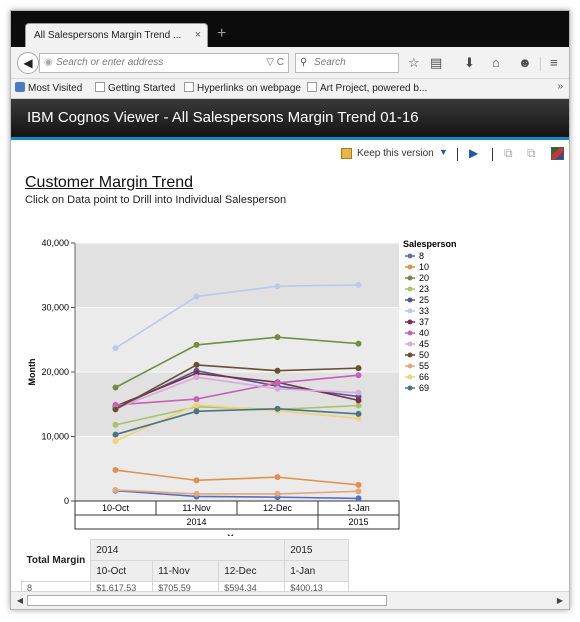  I want to click on bookmark-label: Getting Started, so click(142, 88).